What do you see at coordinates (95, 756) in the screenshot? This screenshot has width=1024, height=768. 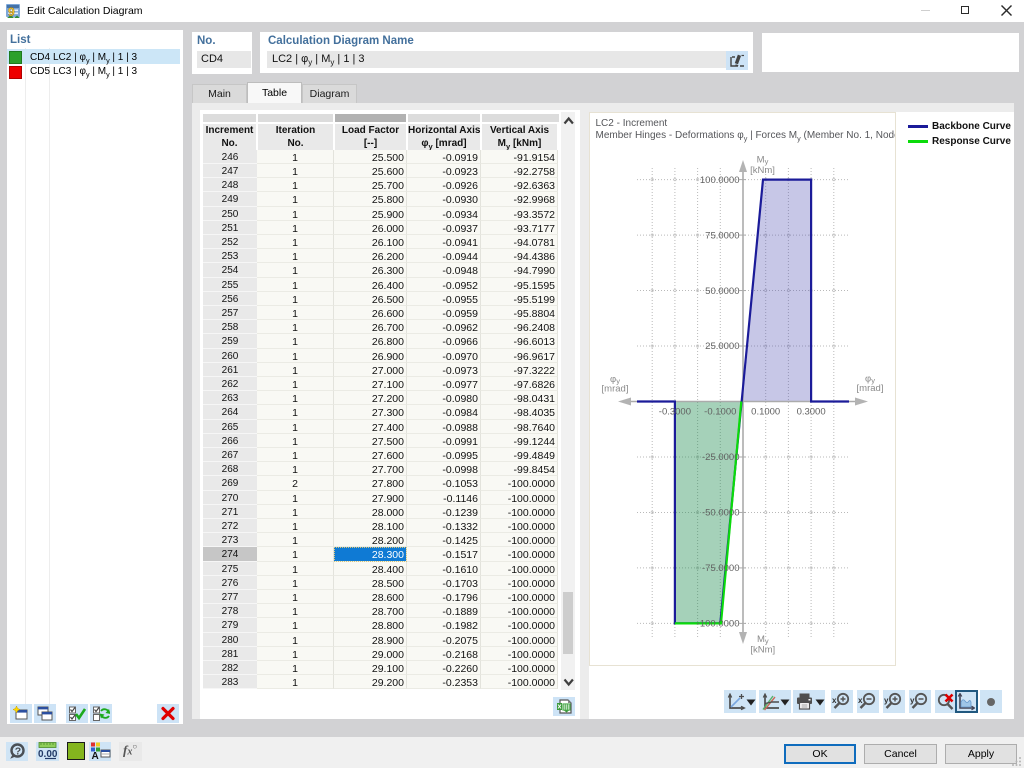 I see `svg-text: A` at bounding box center [95, 756].